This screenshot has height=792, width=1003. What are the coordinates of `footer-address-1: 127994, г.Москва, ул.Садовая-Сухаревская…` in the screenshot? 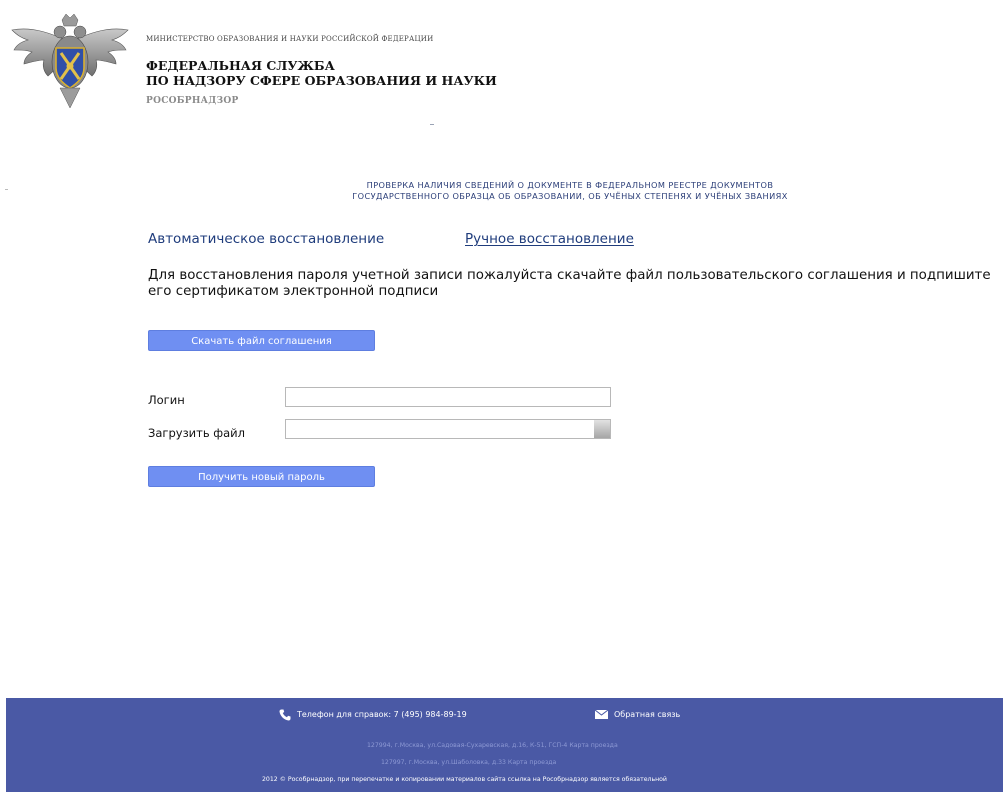 It's located at (492, 745).